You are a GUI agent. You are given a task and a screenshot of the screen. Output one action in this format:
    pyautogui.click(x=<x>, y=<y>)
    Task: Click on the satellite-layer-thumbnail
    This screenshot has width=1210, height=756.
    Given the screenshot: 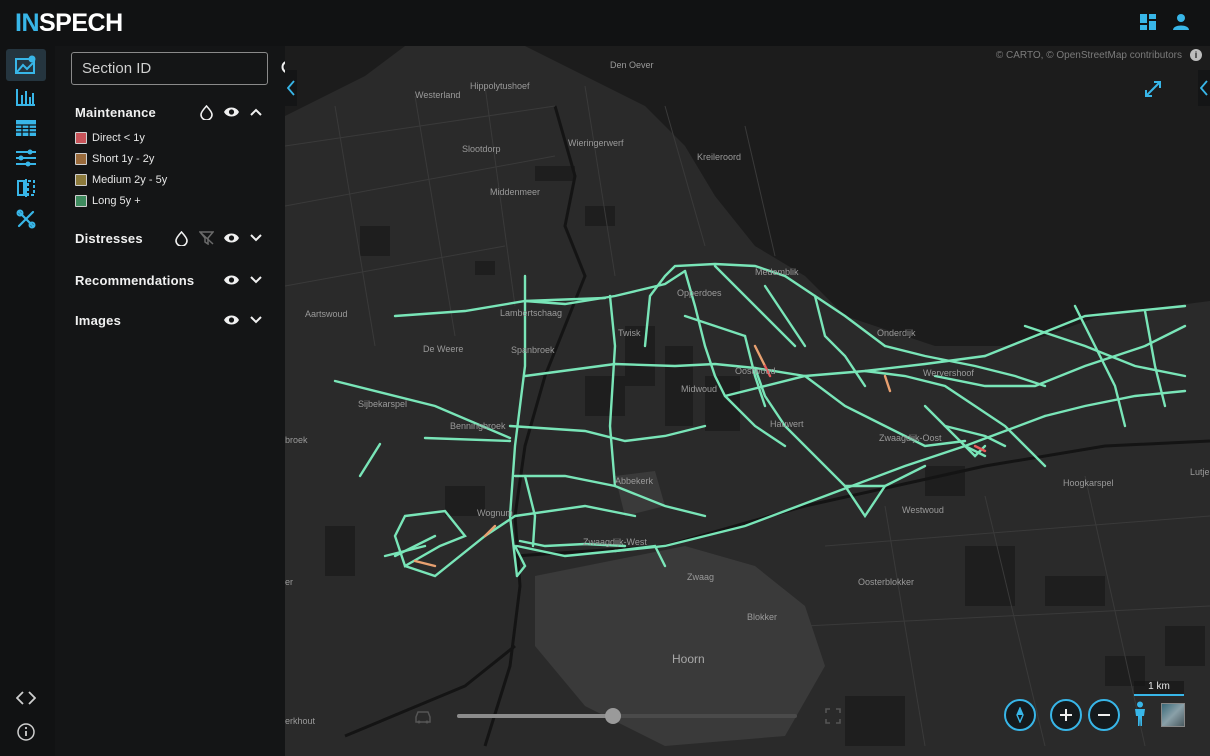 What is the action you would take?
    pyautogui.click(x=1173, y=715)
    